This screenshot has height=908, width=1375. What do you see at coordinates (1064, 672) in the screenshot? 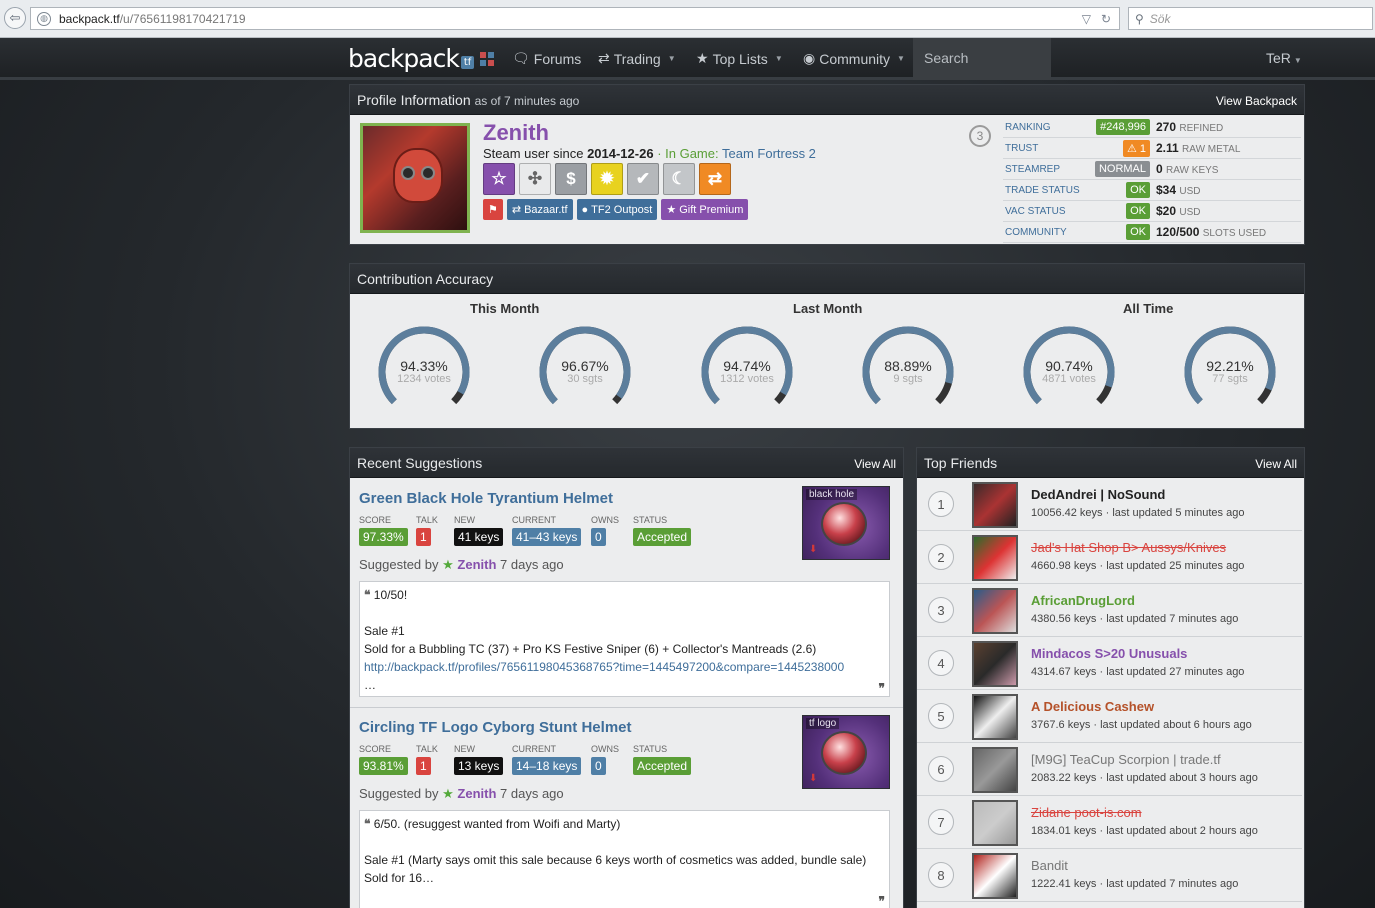
I see `friend-keys: 4314.67 keys` at bounding box center [1064, 672].